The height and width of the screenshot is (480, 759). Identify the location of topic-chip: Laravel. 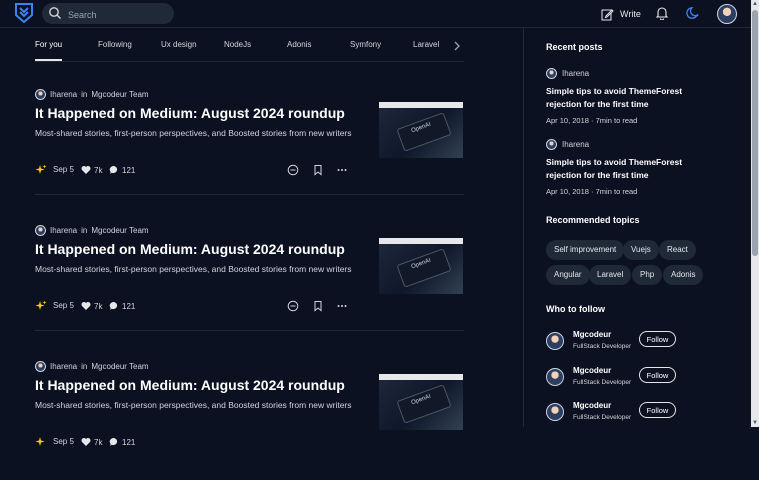
(610, 275).